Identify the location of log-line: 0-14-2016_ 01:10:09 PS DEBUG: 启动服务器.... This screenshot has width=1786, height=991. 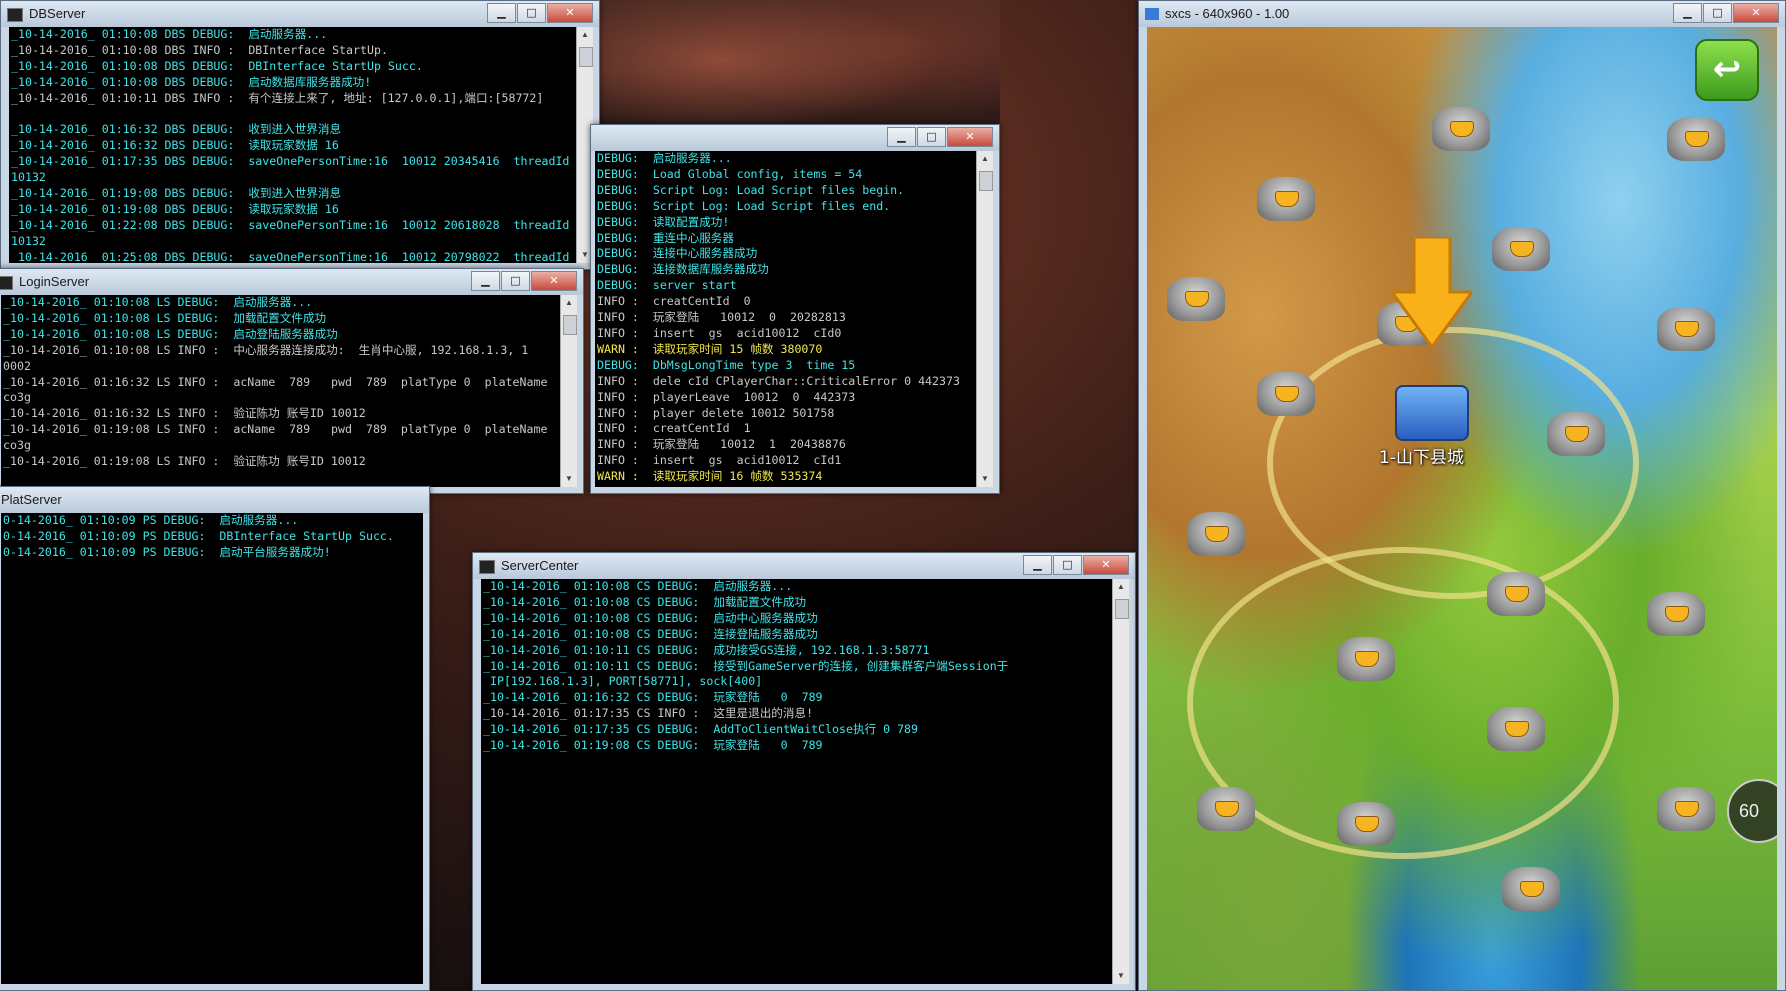
(151, 520).